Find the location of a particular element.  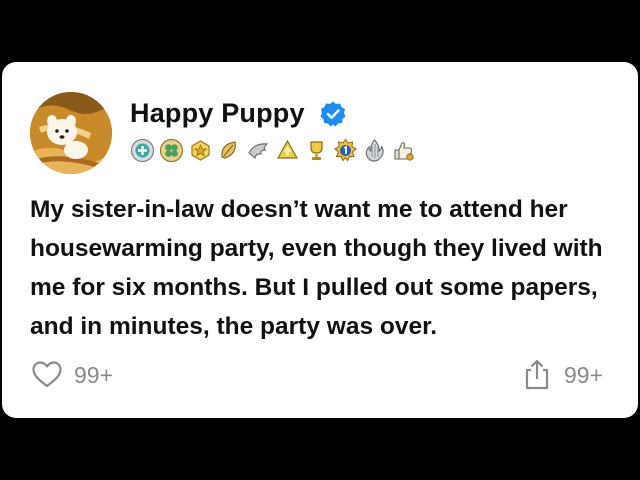

silver-wing-badge-icon is located at coordinates (258, 150).